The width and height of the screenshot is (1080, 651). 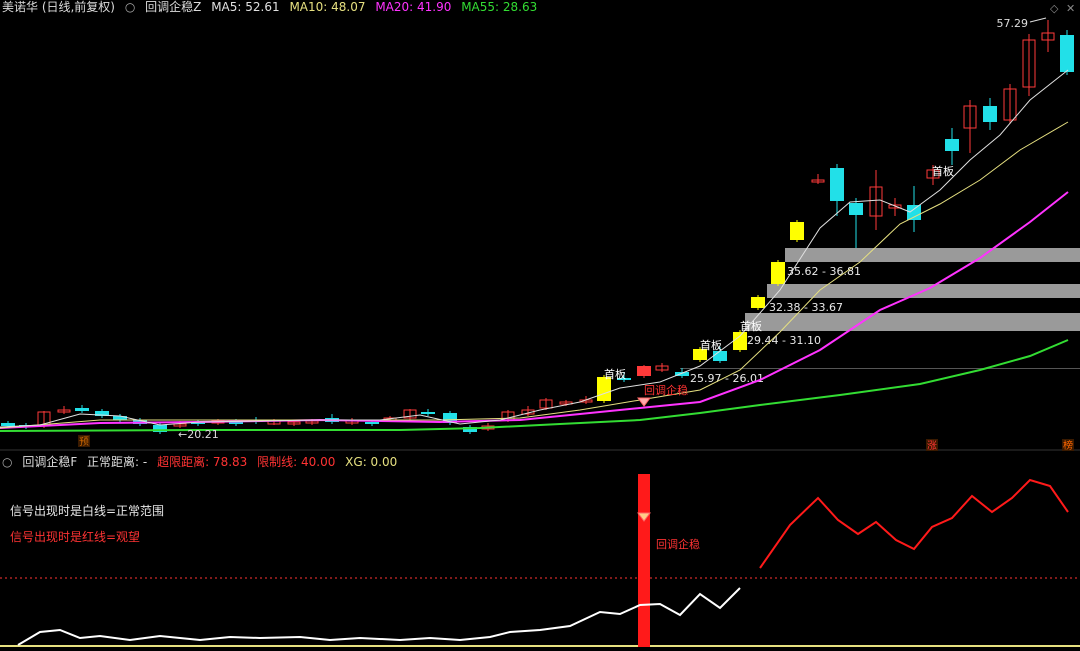 I want to click on ma5-value: MA5: 52.61, so click(x=245, y=7).